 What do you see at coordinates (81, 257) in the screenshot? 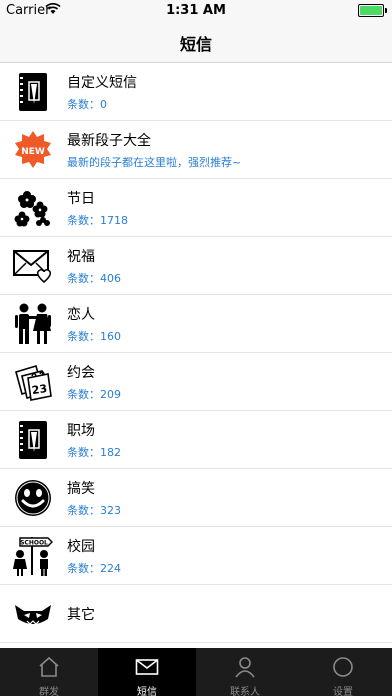
I see `item-title: 祝福` at bounding box center [81, 257].